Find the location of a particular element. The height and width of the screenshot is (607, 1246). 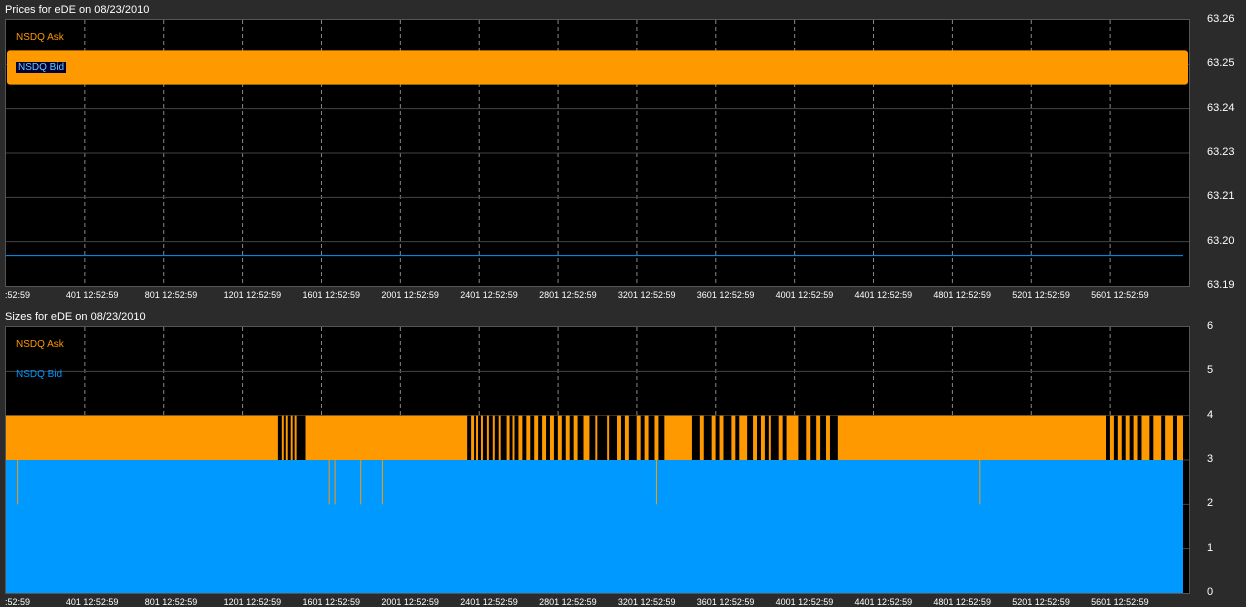

sizes-x-tick: 2401 12:52:59 is located at coordinates (489, 602).